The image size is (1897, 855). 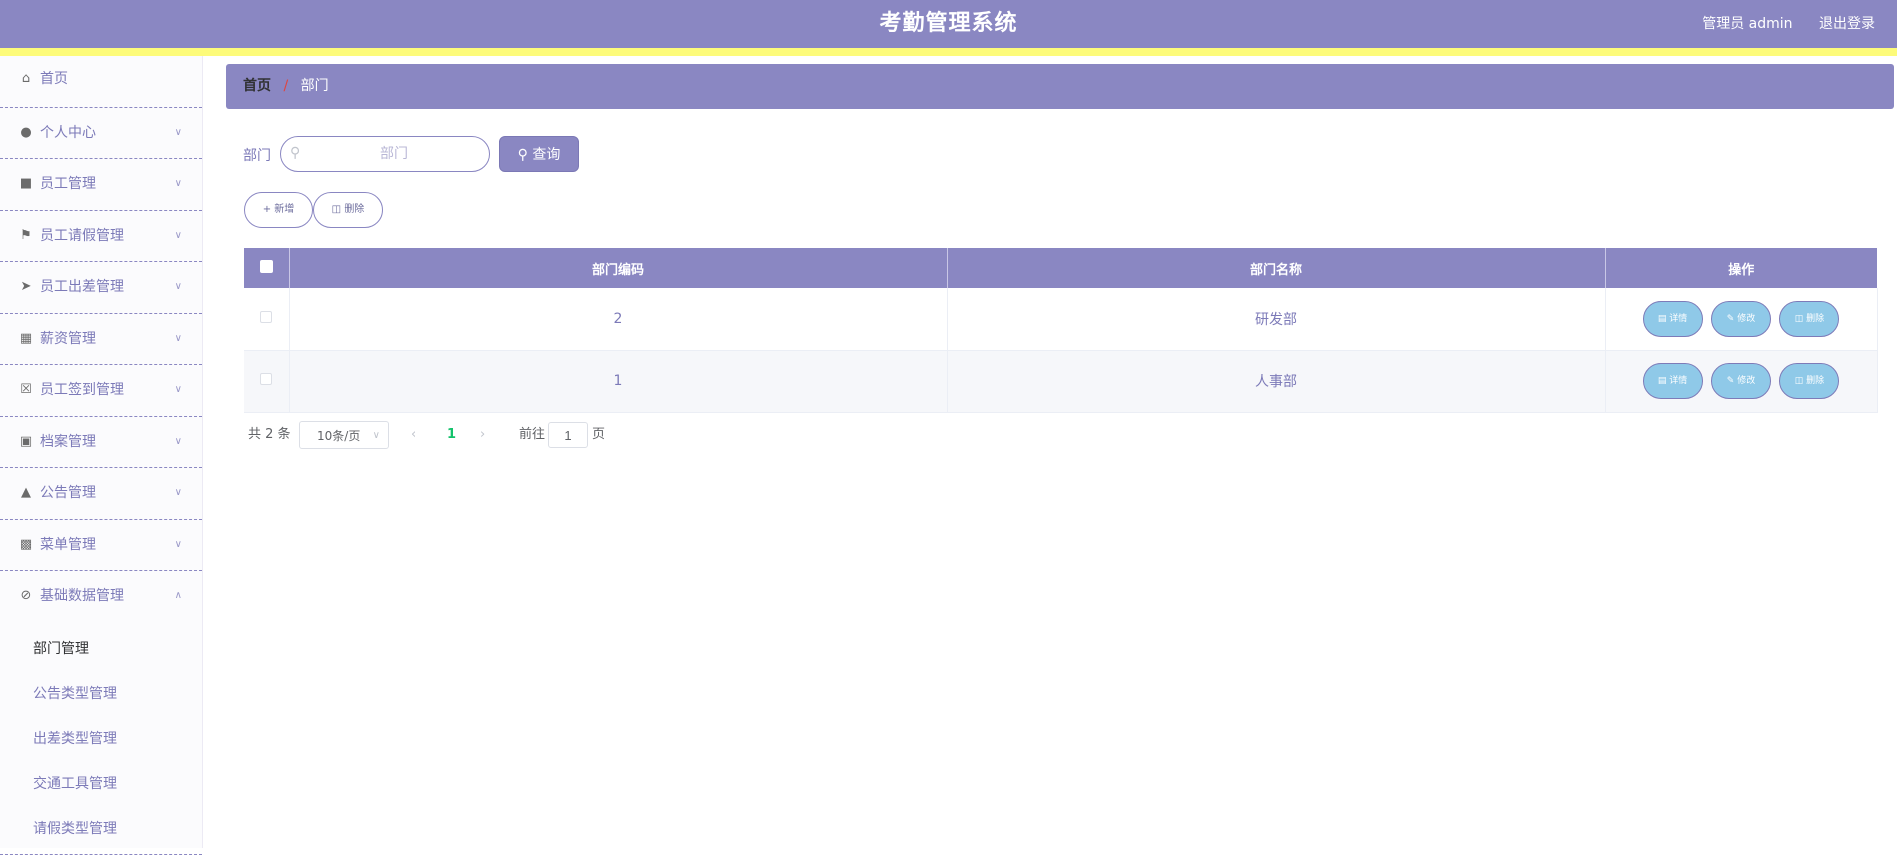 What do you see at coordinates (82, 235) in the screenshot?
I see `sidebar-item-label: 员工请假管理` at bounding box center [82, 235].